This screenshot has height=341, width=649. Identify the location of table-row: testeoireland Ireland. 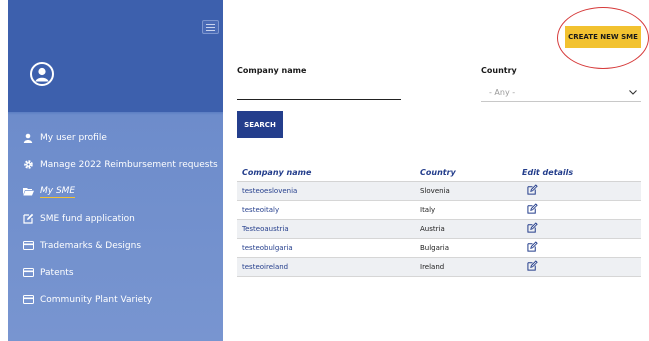
(439, 267).